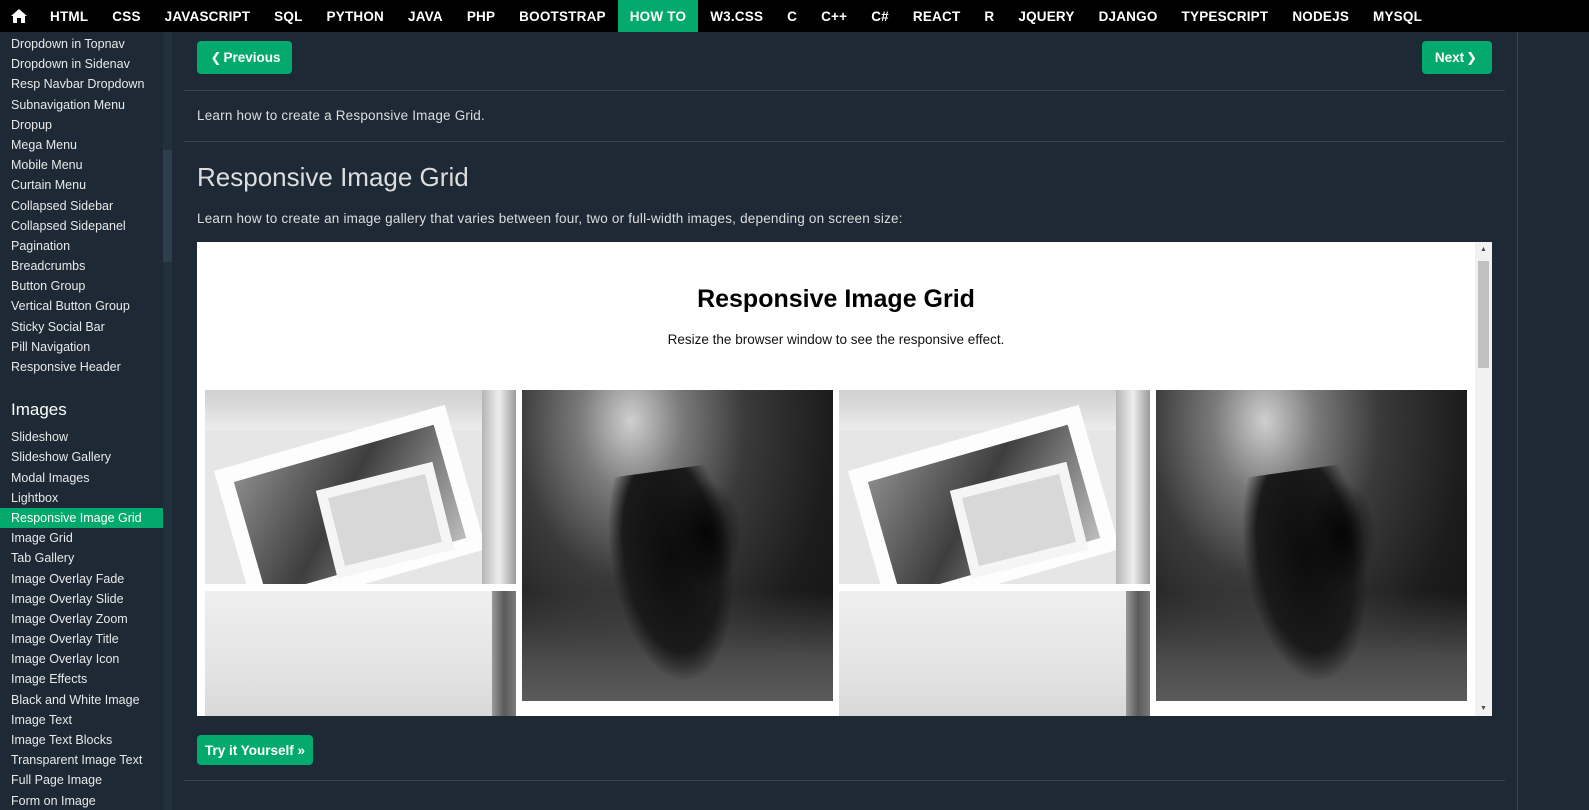 This screenshot has width=1589, height=810. I want to click on topnav-item-python: PYTHON, so click(355, 16).